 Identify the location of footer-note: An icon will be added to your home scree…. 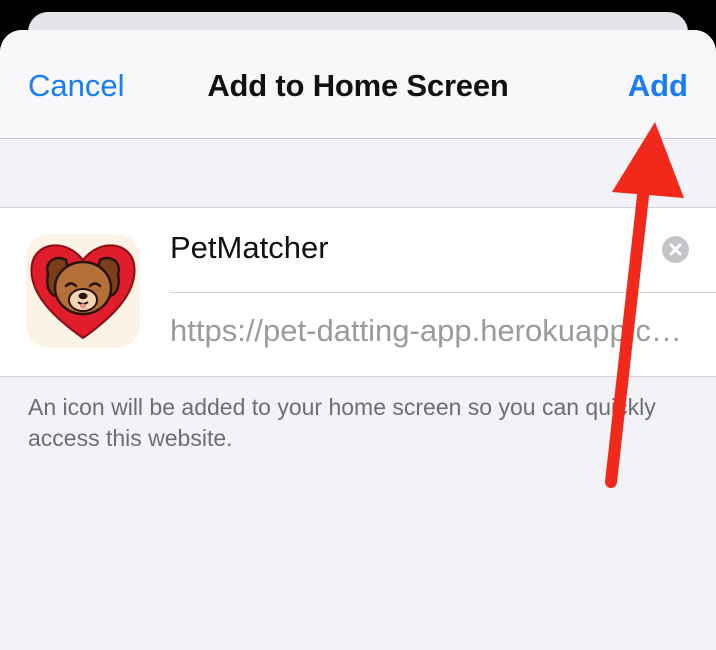
(342, 422).